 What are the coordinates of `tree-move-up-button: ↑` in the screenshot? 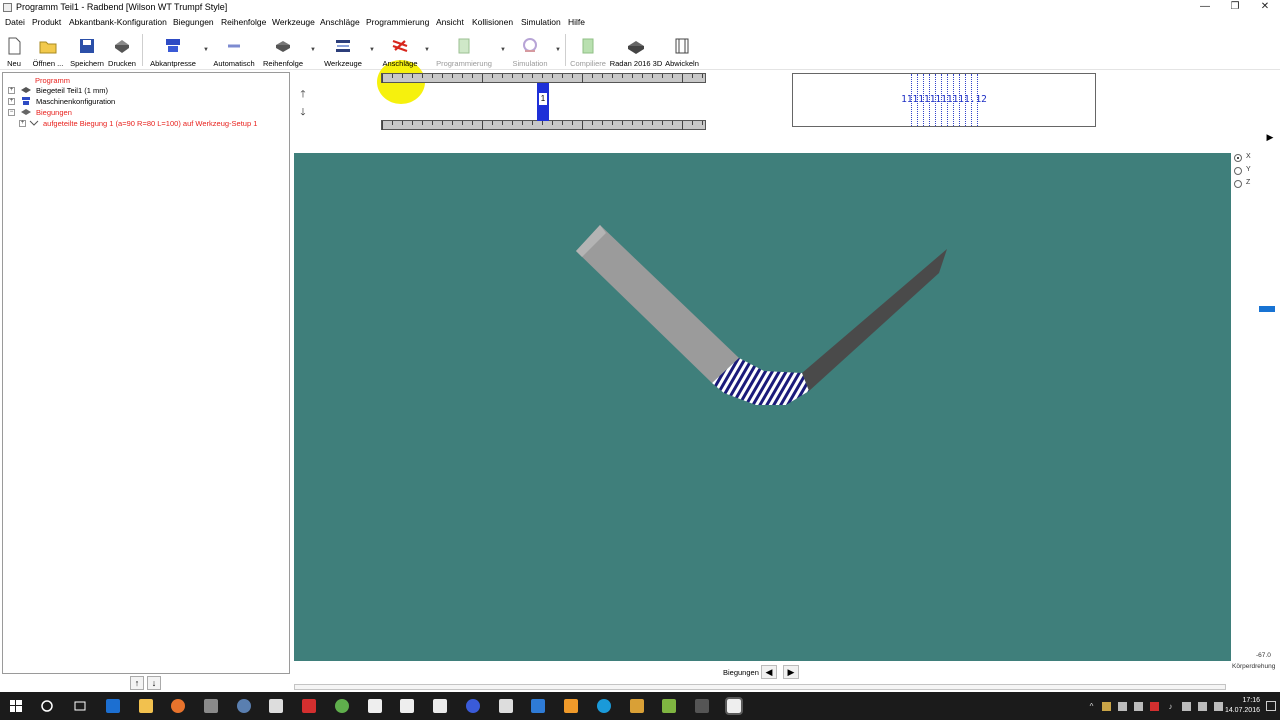 It's located at (137, 683).